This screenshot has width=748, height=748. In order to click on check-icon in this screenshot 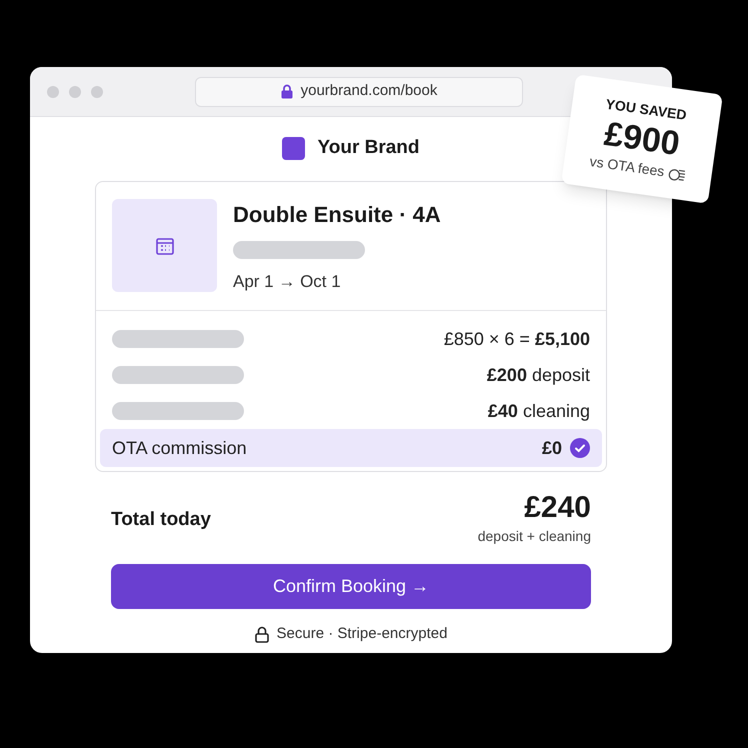, I will do `click(580, 448)`.